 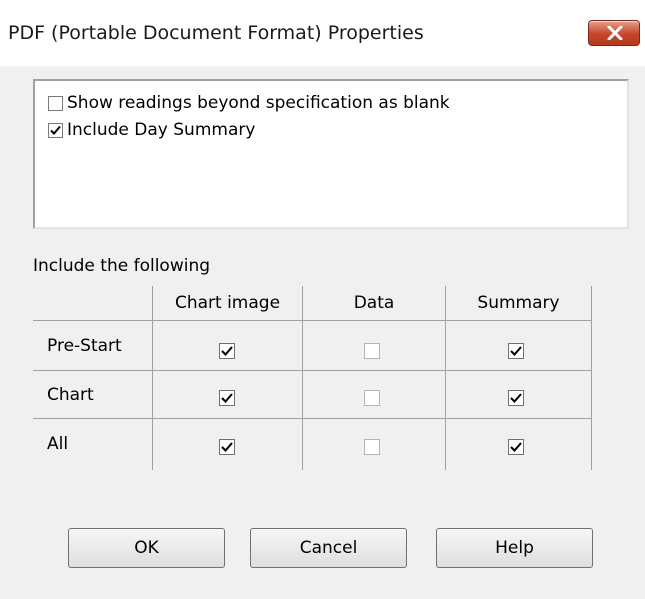 What do you see at coordinates (374, 303) in the screenshot?
I see `column-header-data: Data` at bounding box center [374, 303].